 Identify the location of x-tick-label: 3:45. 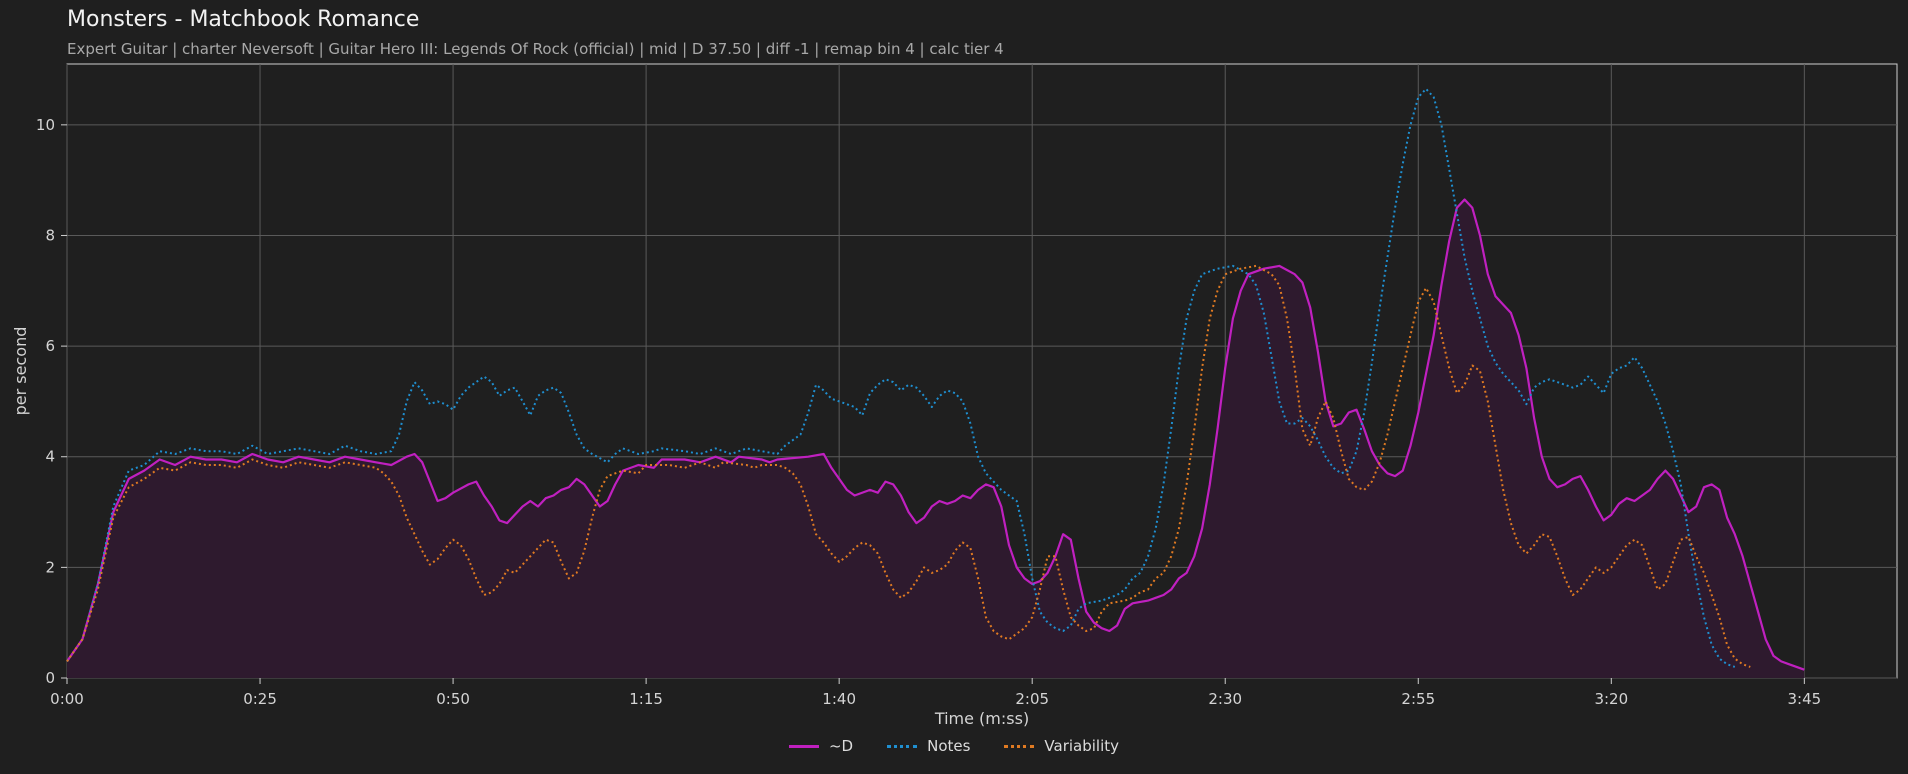
(1804, 699).